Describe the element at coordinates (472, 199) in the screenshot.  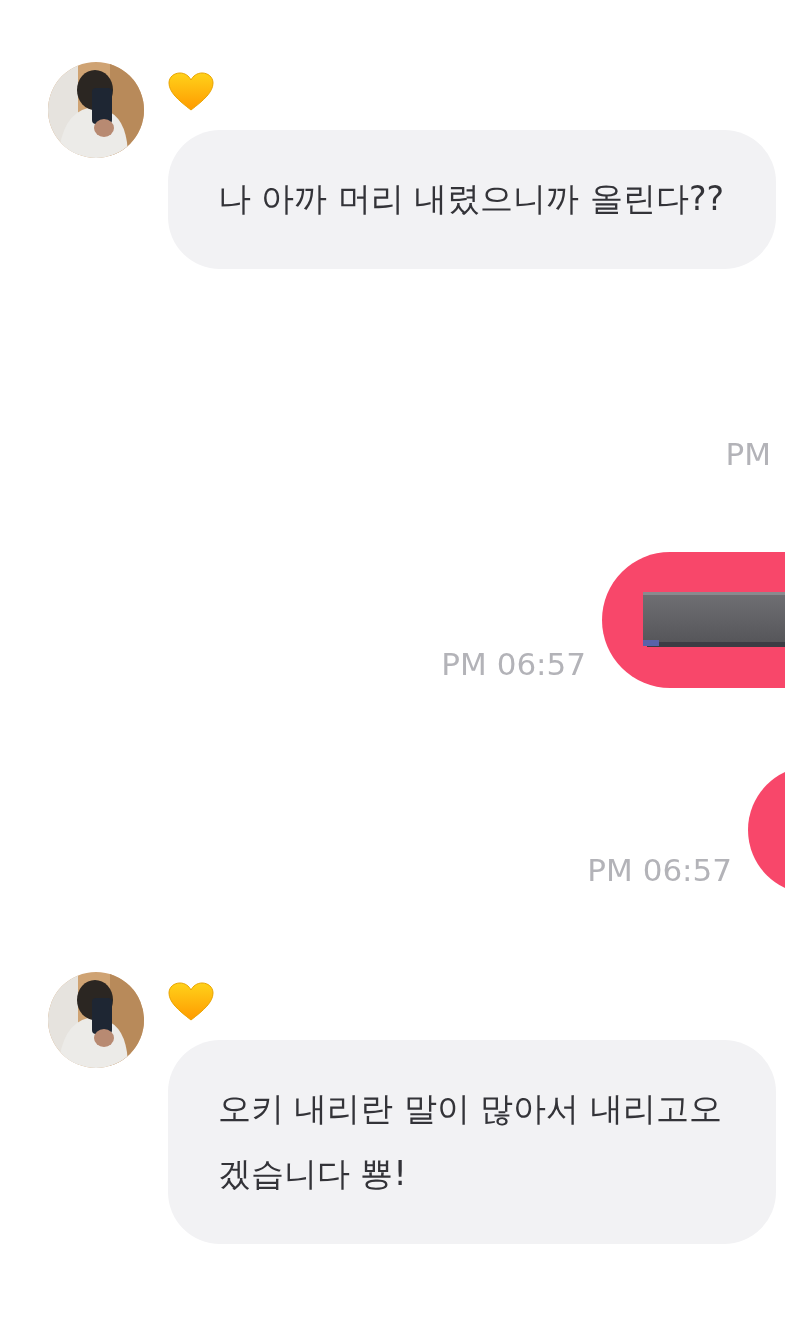
I see `message-bubble: 나 아까 머리 내렸으니까 올린다??` at that location.